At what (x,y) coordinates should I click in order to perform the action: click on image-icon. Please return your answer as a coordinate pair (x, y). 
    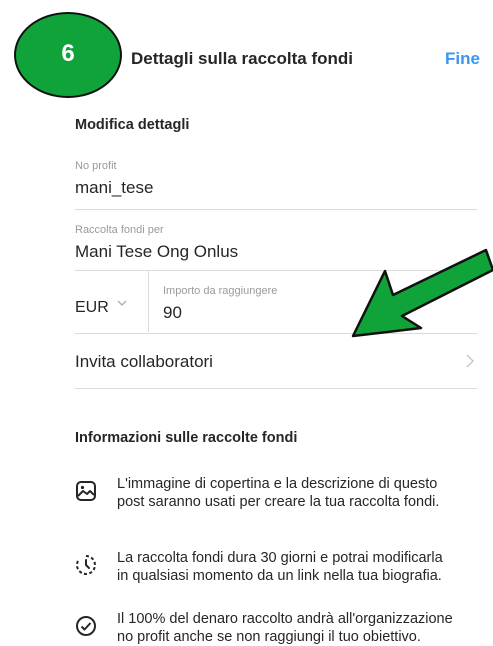
    Looking at the image, I should click on (86, 491).